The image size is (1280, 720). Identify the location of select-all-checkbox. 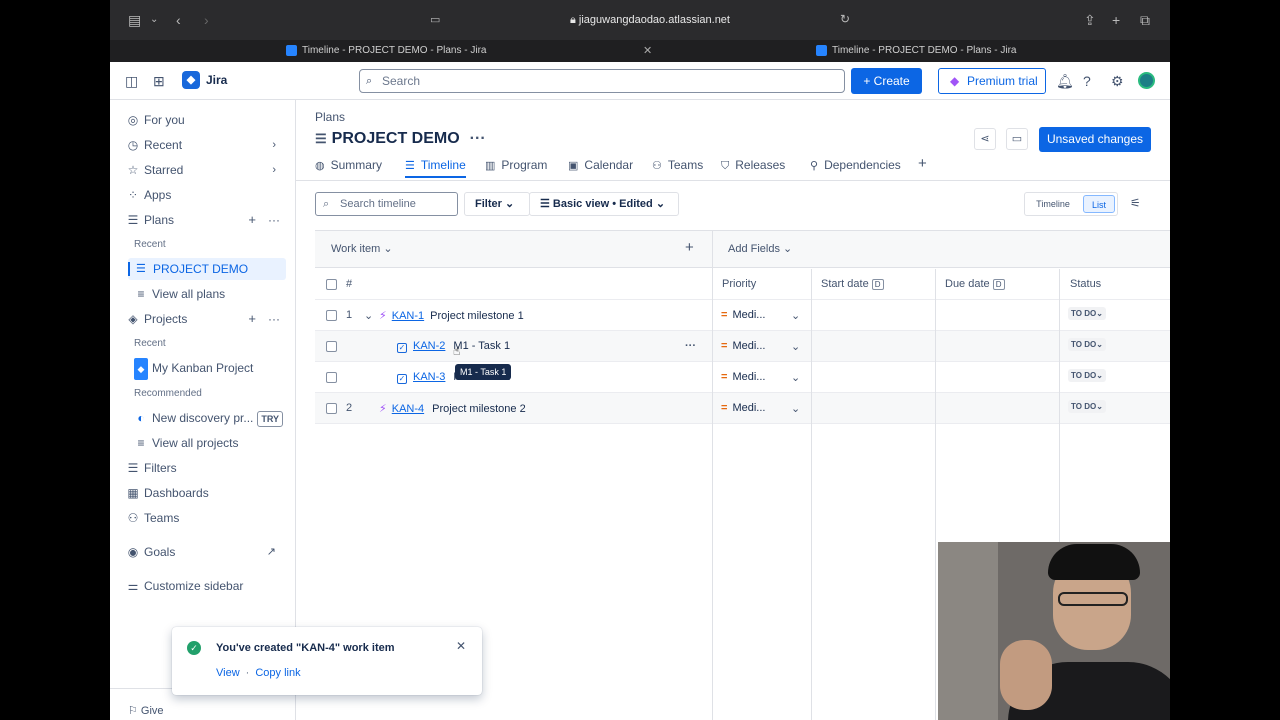
(331, 284).